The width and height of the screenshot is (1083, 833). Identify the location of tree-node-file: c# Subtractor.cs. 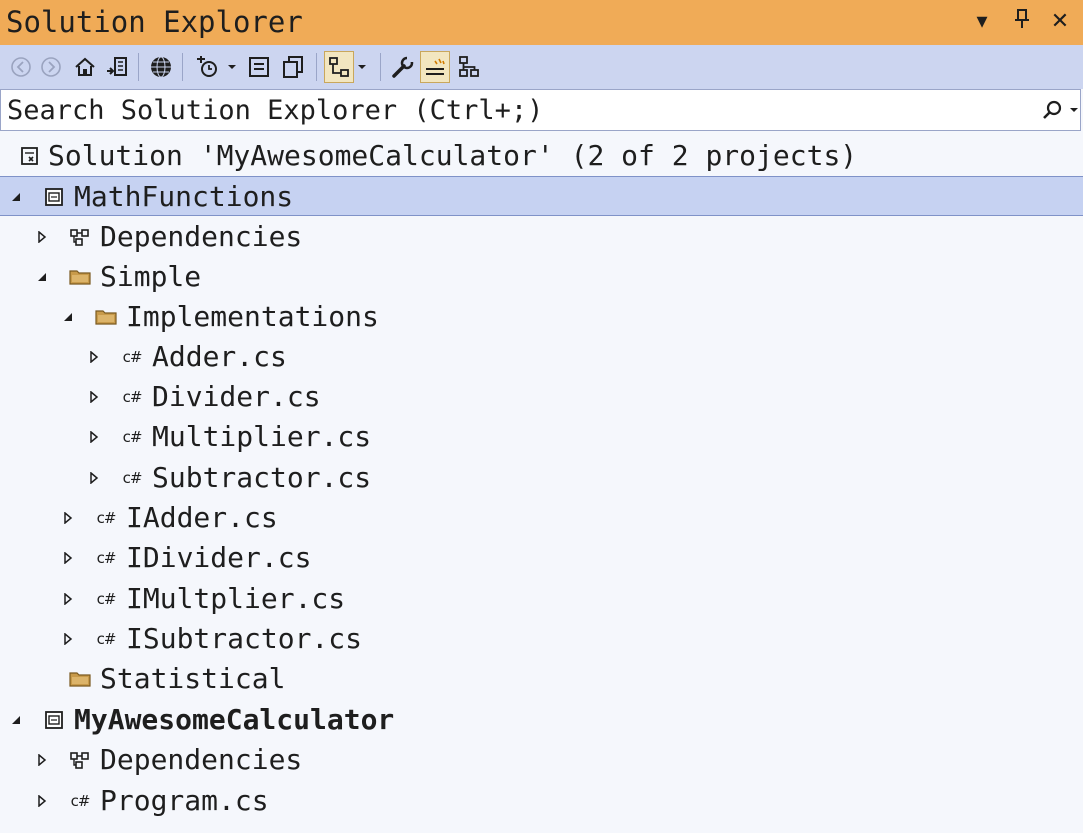
(541, 478).